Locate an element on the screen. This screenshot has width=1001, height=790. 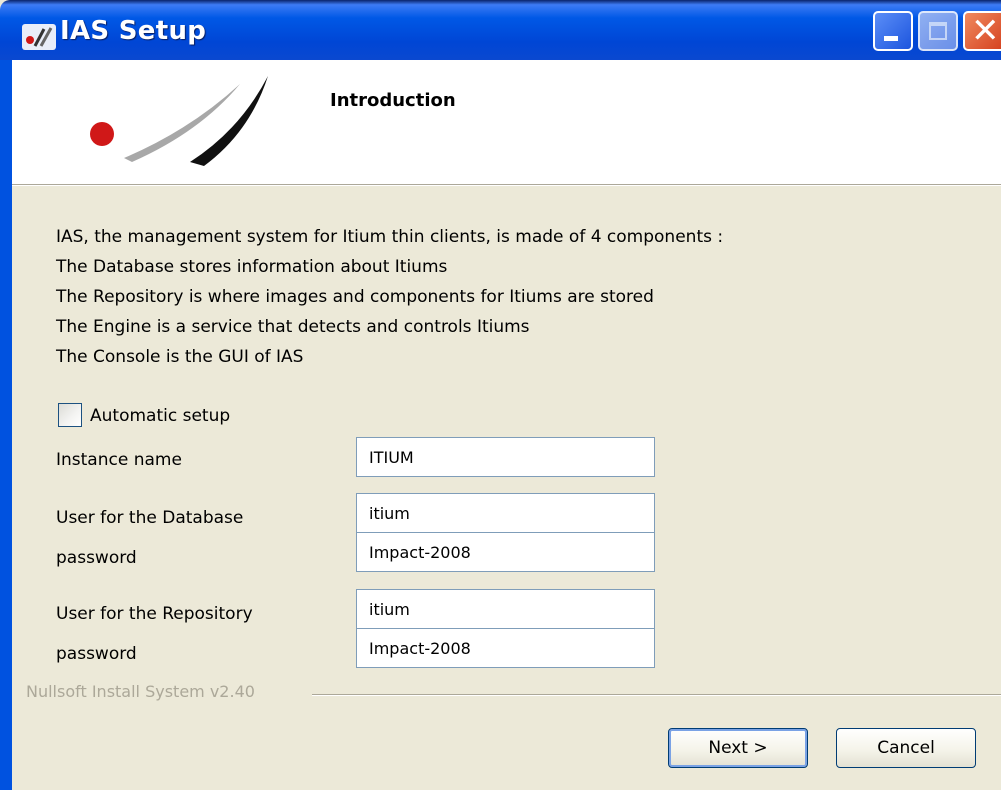
nsis-app-icon is located at coordinates (39, 37).